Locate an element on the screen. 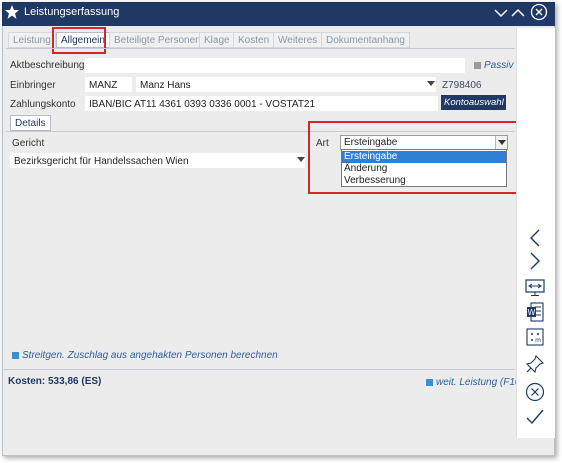 The width and height of the screenshot is (562, 463). einbringer-number: Z798406 is located at coordinates (462, 85).